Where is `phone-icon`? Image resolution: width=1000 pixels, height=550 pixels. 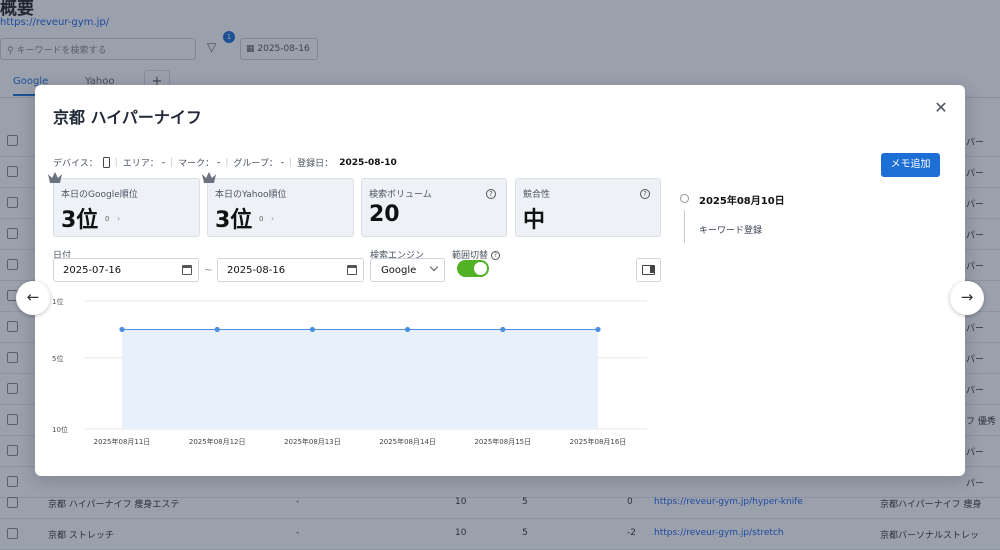 phone-icon is located at coordinates (106, 162).